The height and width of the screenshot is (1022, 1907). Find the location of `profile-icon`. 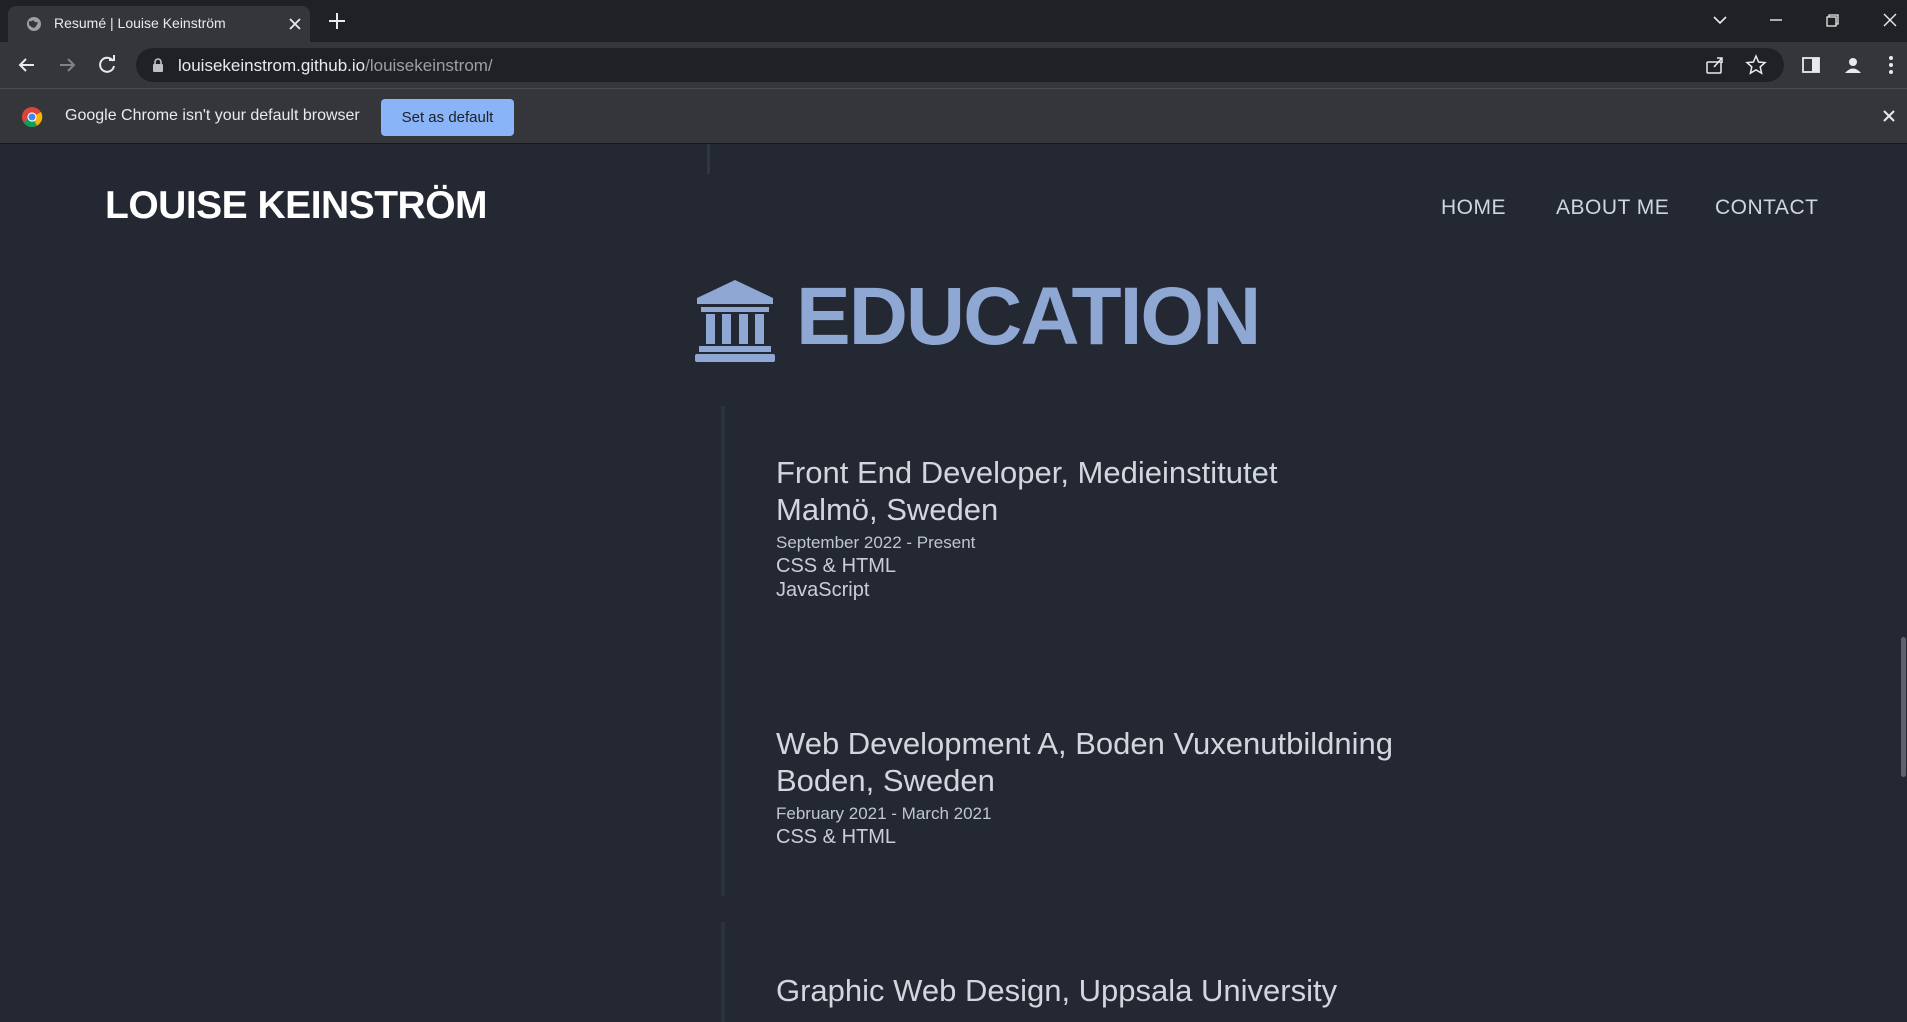

profile-icon is located at coordinates (1853, 65).